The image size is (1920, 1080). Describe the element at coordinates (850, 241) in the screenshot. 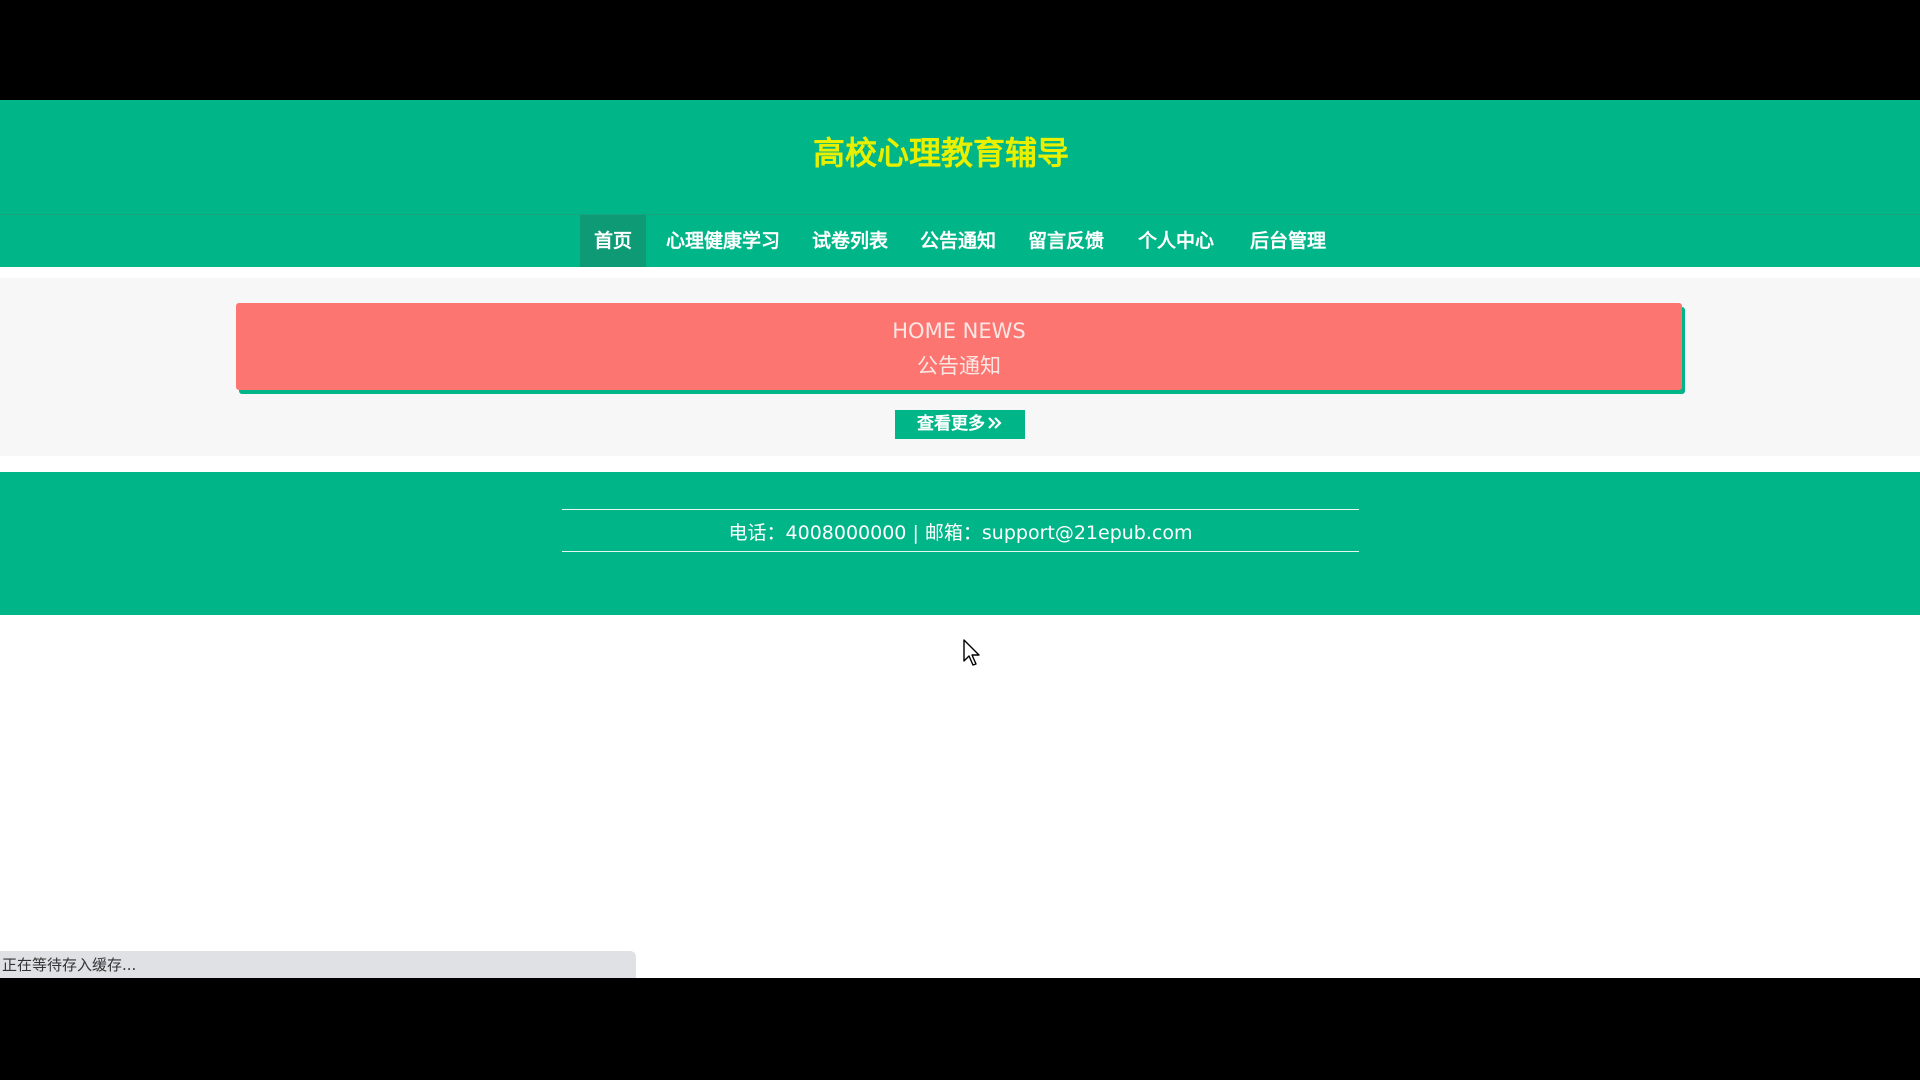

I see `nav-item-exam-list: 试卷列表` at that location.